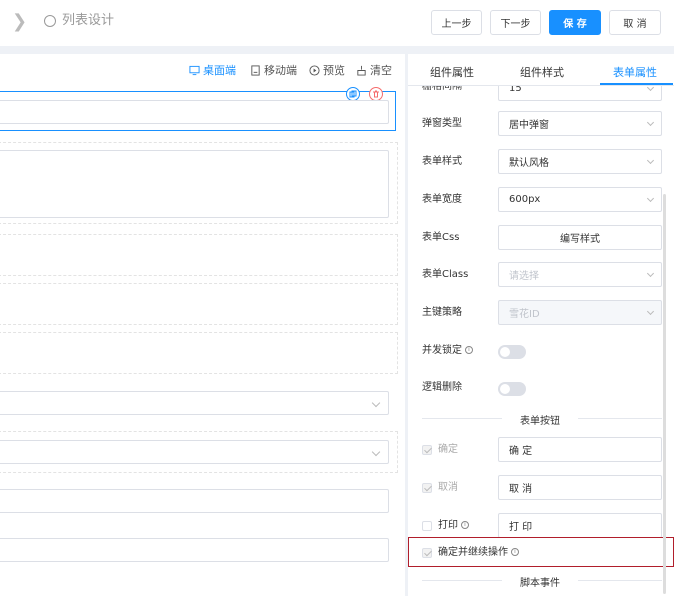  I want to click on grid-gutter-label: 栅格间隔, so click(442, 86).